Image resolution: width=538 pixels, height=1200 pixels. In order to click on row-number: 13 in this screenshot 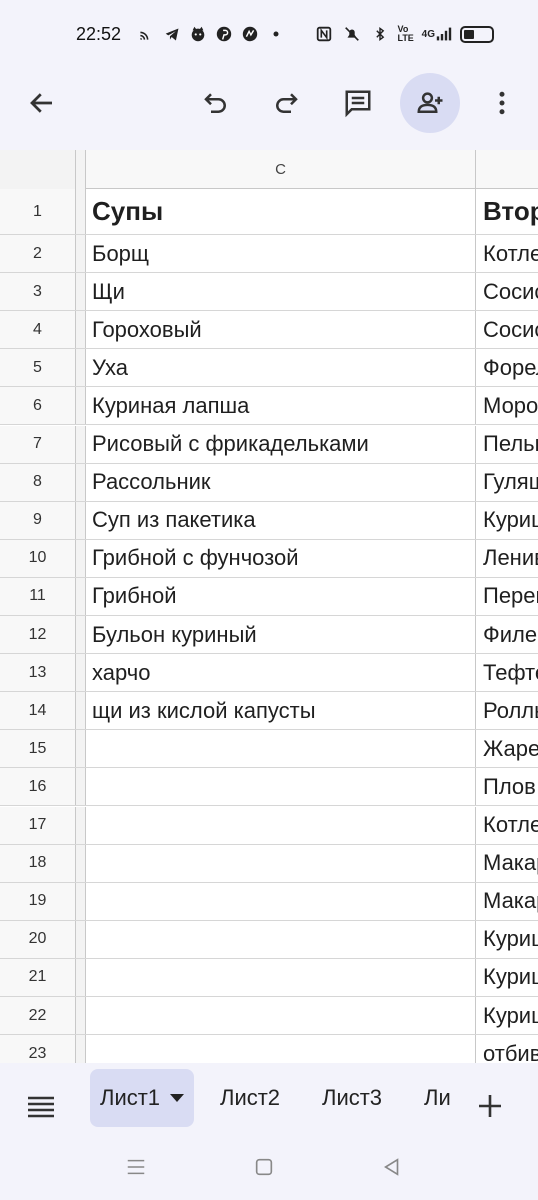, I will do `click(38, 673)`.